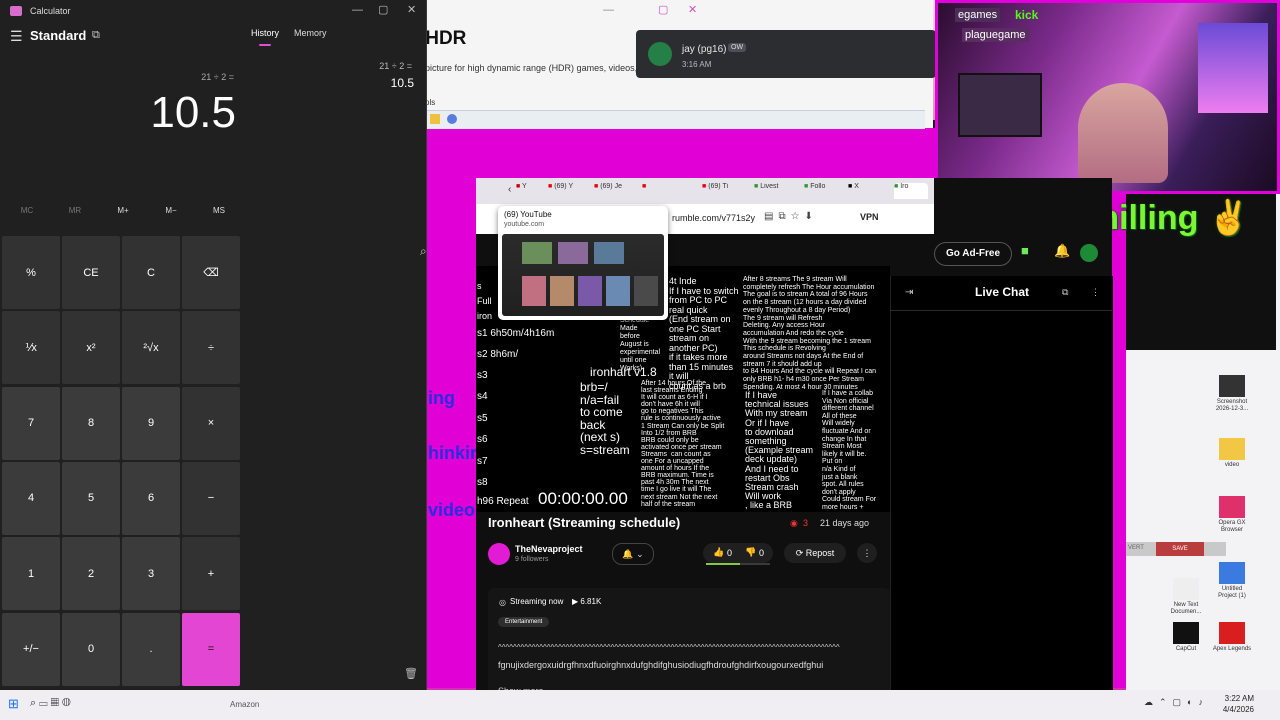  I want to click on tab-scroll-left-icon: ‹, so click(509, 189).